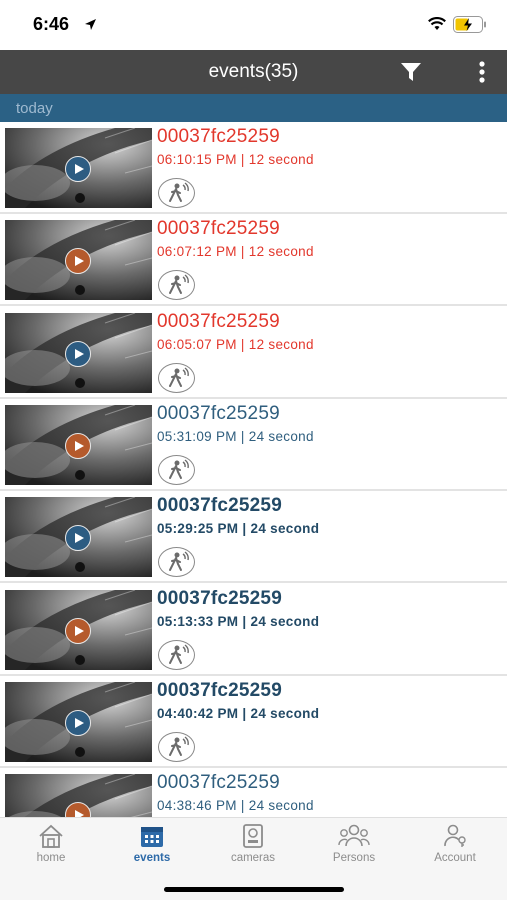 The height and width of the screenshot is (900, 507). What do you see at coordinates (51, 858) in the screenshot?
I see `tab-home-label: home` at bounding box center [51, 858].